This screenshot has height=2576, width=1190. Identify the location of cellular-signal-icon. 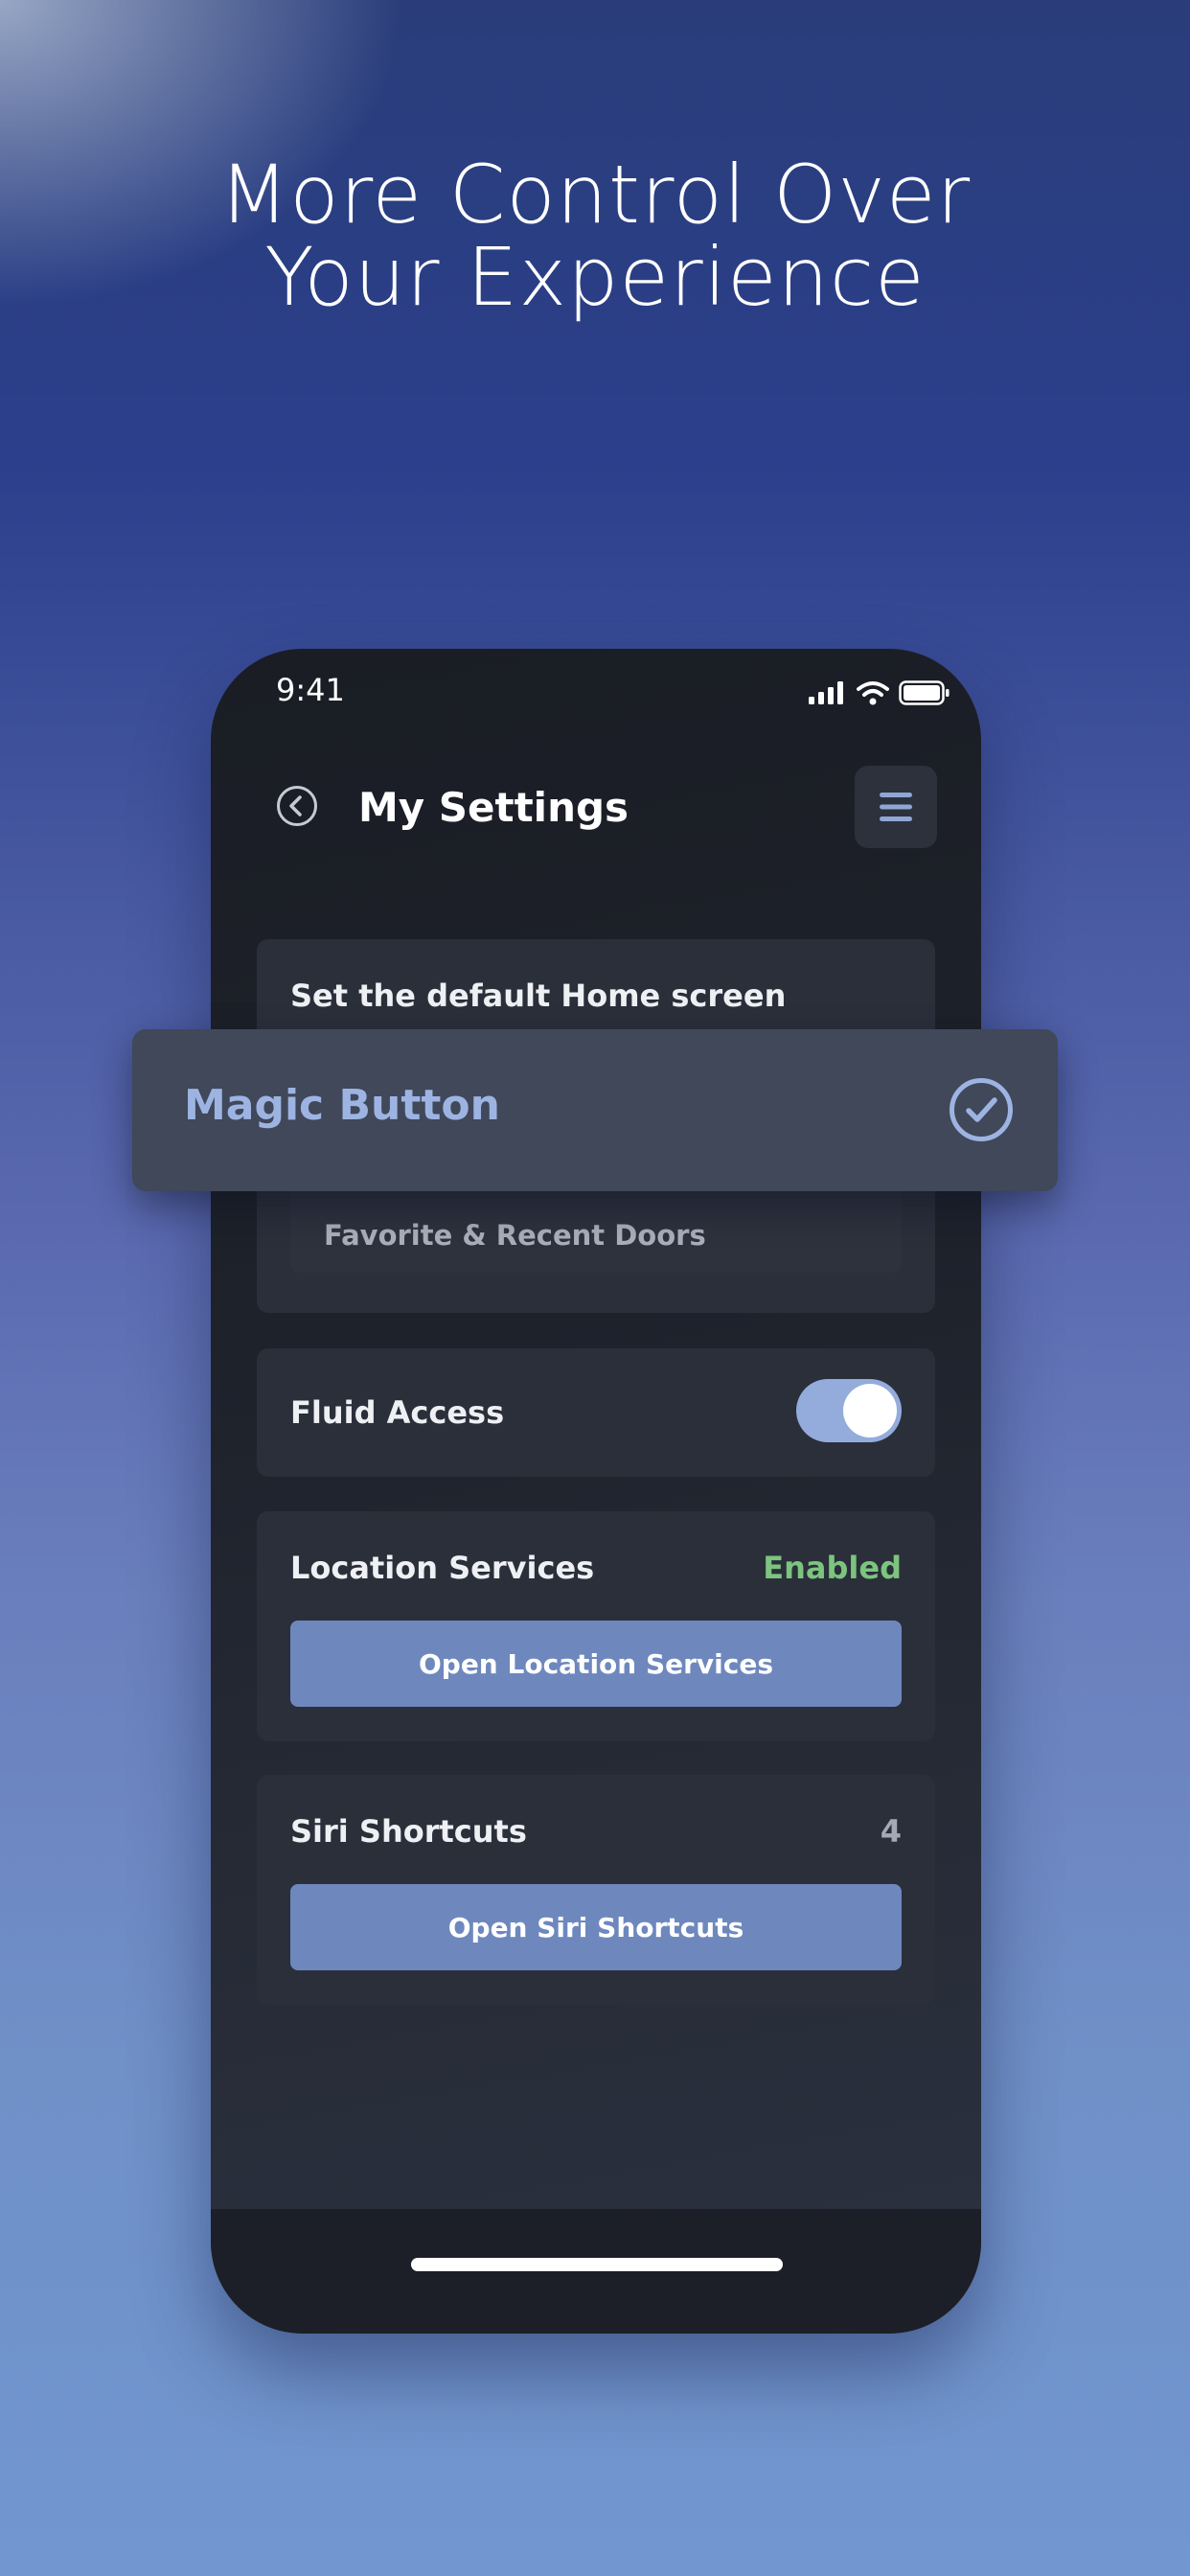
(826, 692).